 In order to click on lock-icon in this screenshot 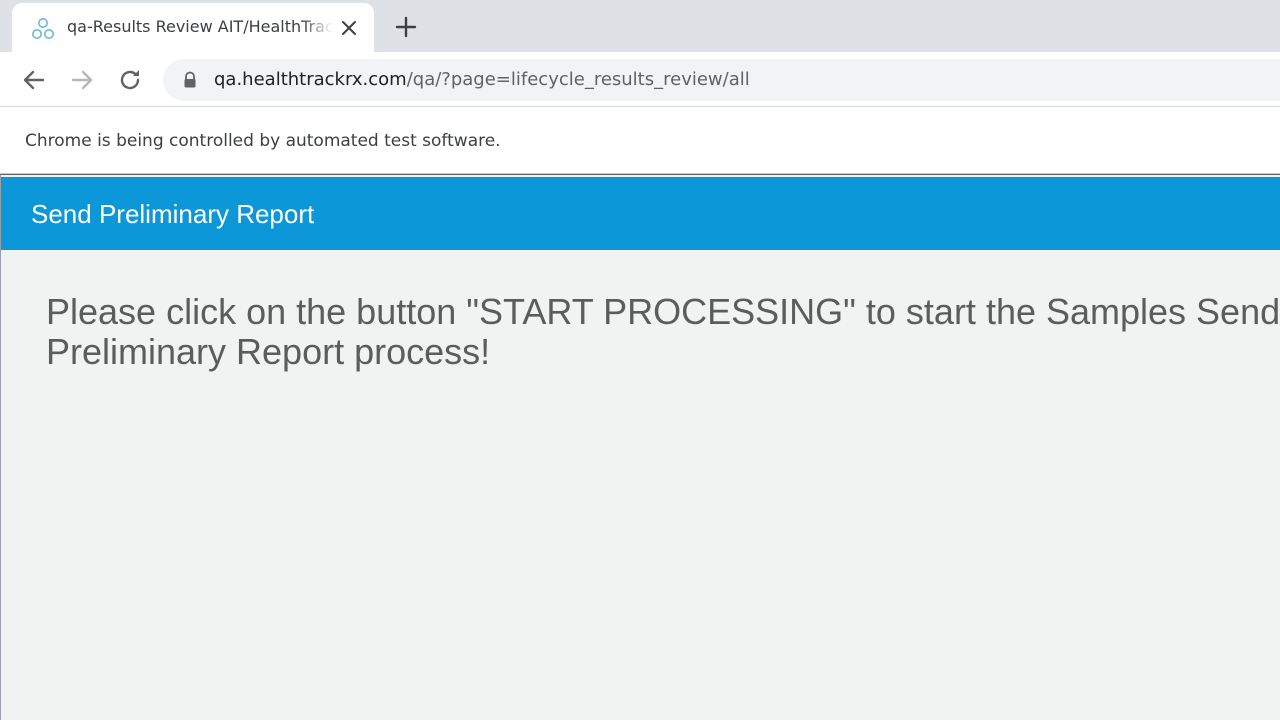, I will do `click(190, 80)`.